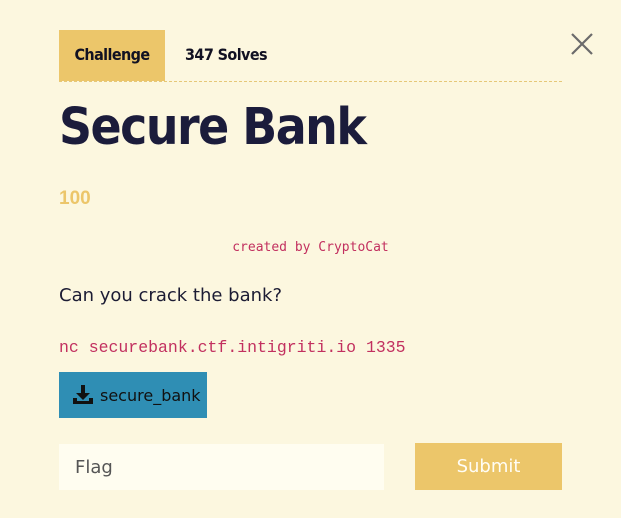  What do you see at coordinates (150, 395) in the screenshot?
I see `file-name: secure_bank` at bounding box center [150, 395].